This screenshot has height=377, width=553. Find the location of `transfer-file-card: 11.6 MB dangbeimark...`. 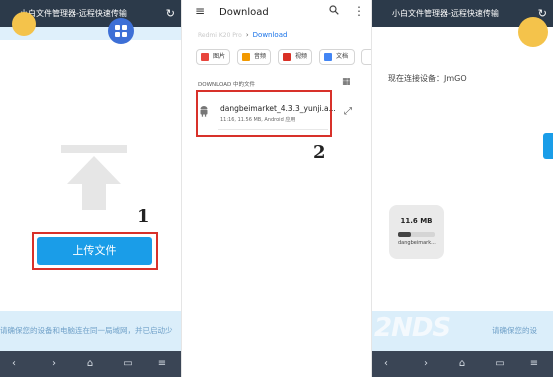

transfer-file-card: 11.6 MB dangbeimark... is located at coordinates (416, 232).